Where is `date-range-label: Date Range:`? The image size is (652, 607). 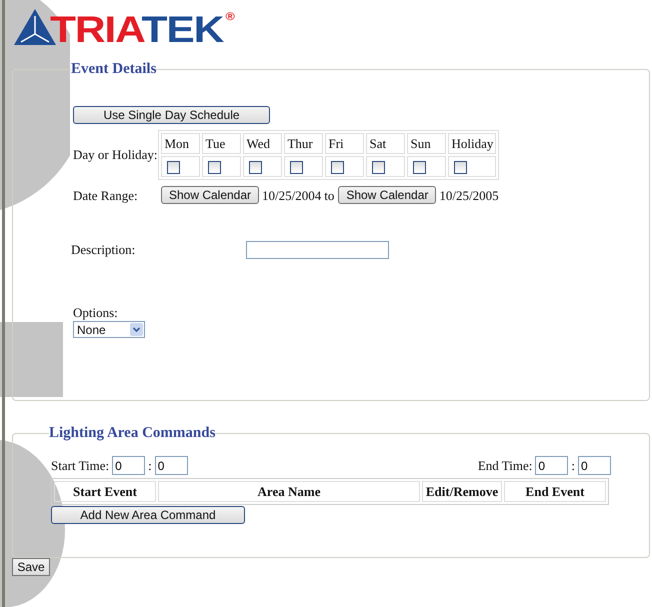 date-range-label: Date Range: is located at coordinates (106, 196).